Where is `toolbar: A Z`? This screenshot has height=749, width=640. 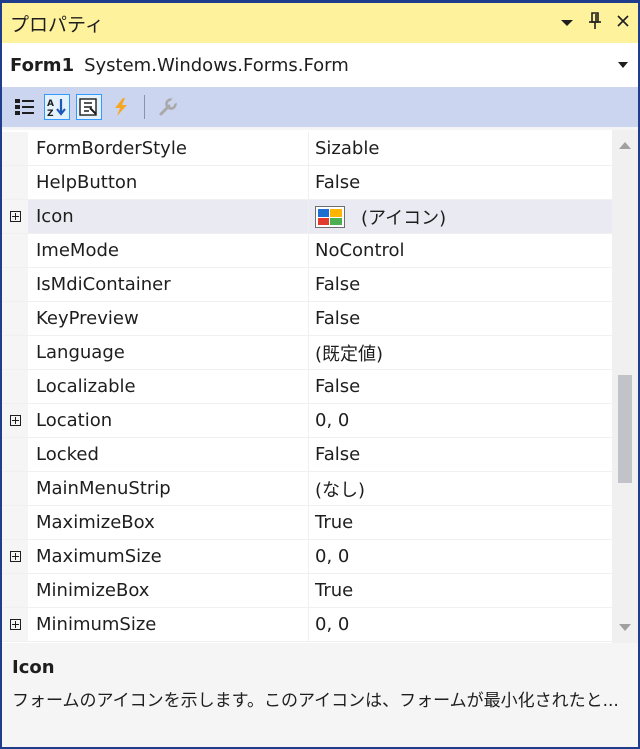 toolbar: A Z is located at coordinates (320, 107).